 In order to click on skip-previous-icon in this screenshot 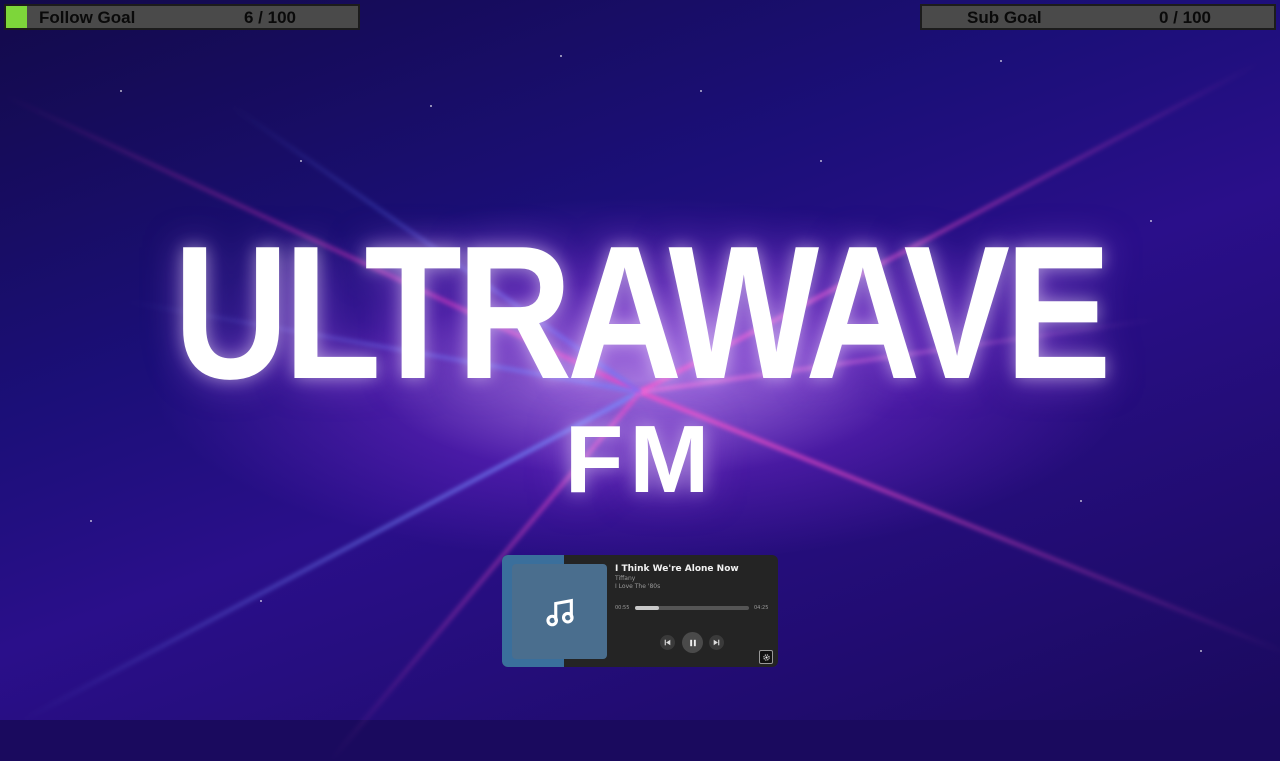, I will do `click(667, 642)`.